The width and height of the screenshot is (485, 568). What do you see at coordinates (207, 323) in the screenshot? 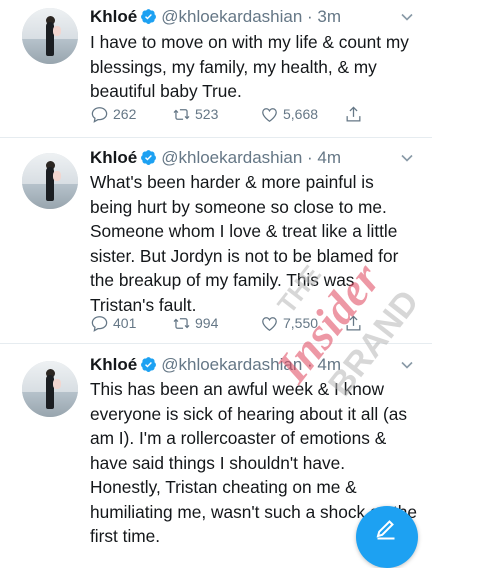
I see `retweet-count: 994` at bounding box center [207, 323].